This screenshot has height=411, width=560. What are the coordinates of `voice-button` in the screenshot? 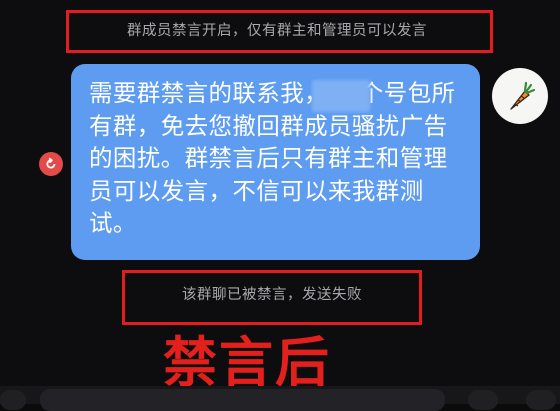 It's located at (13, 400).